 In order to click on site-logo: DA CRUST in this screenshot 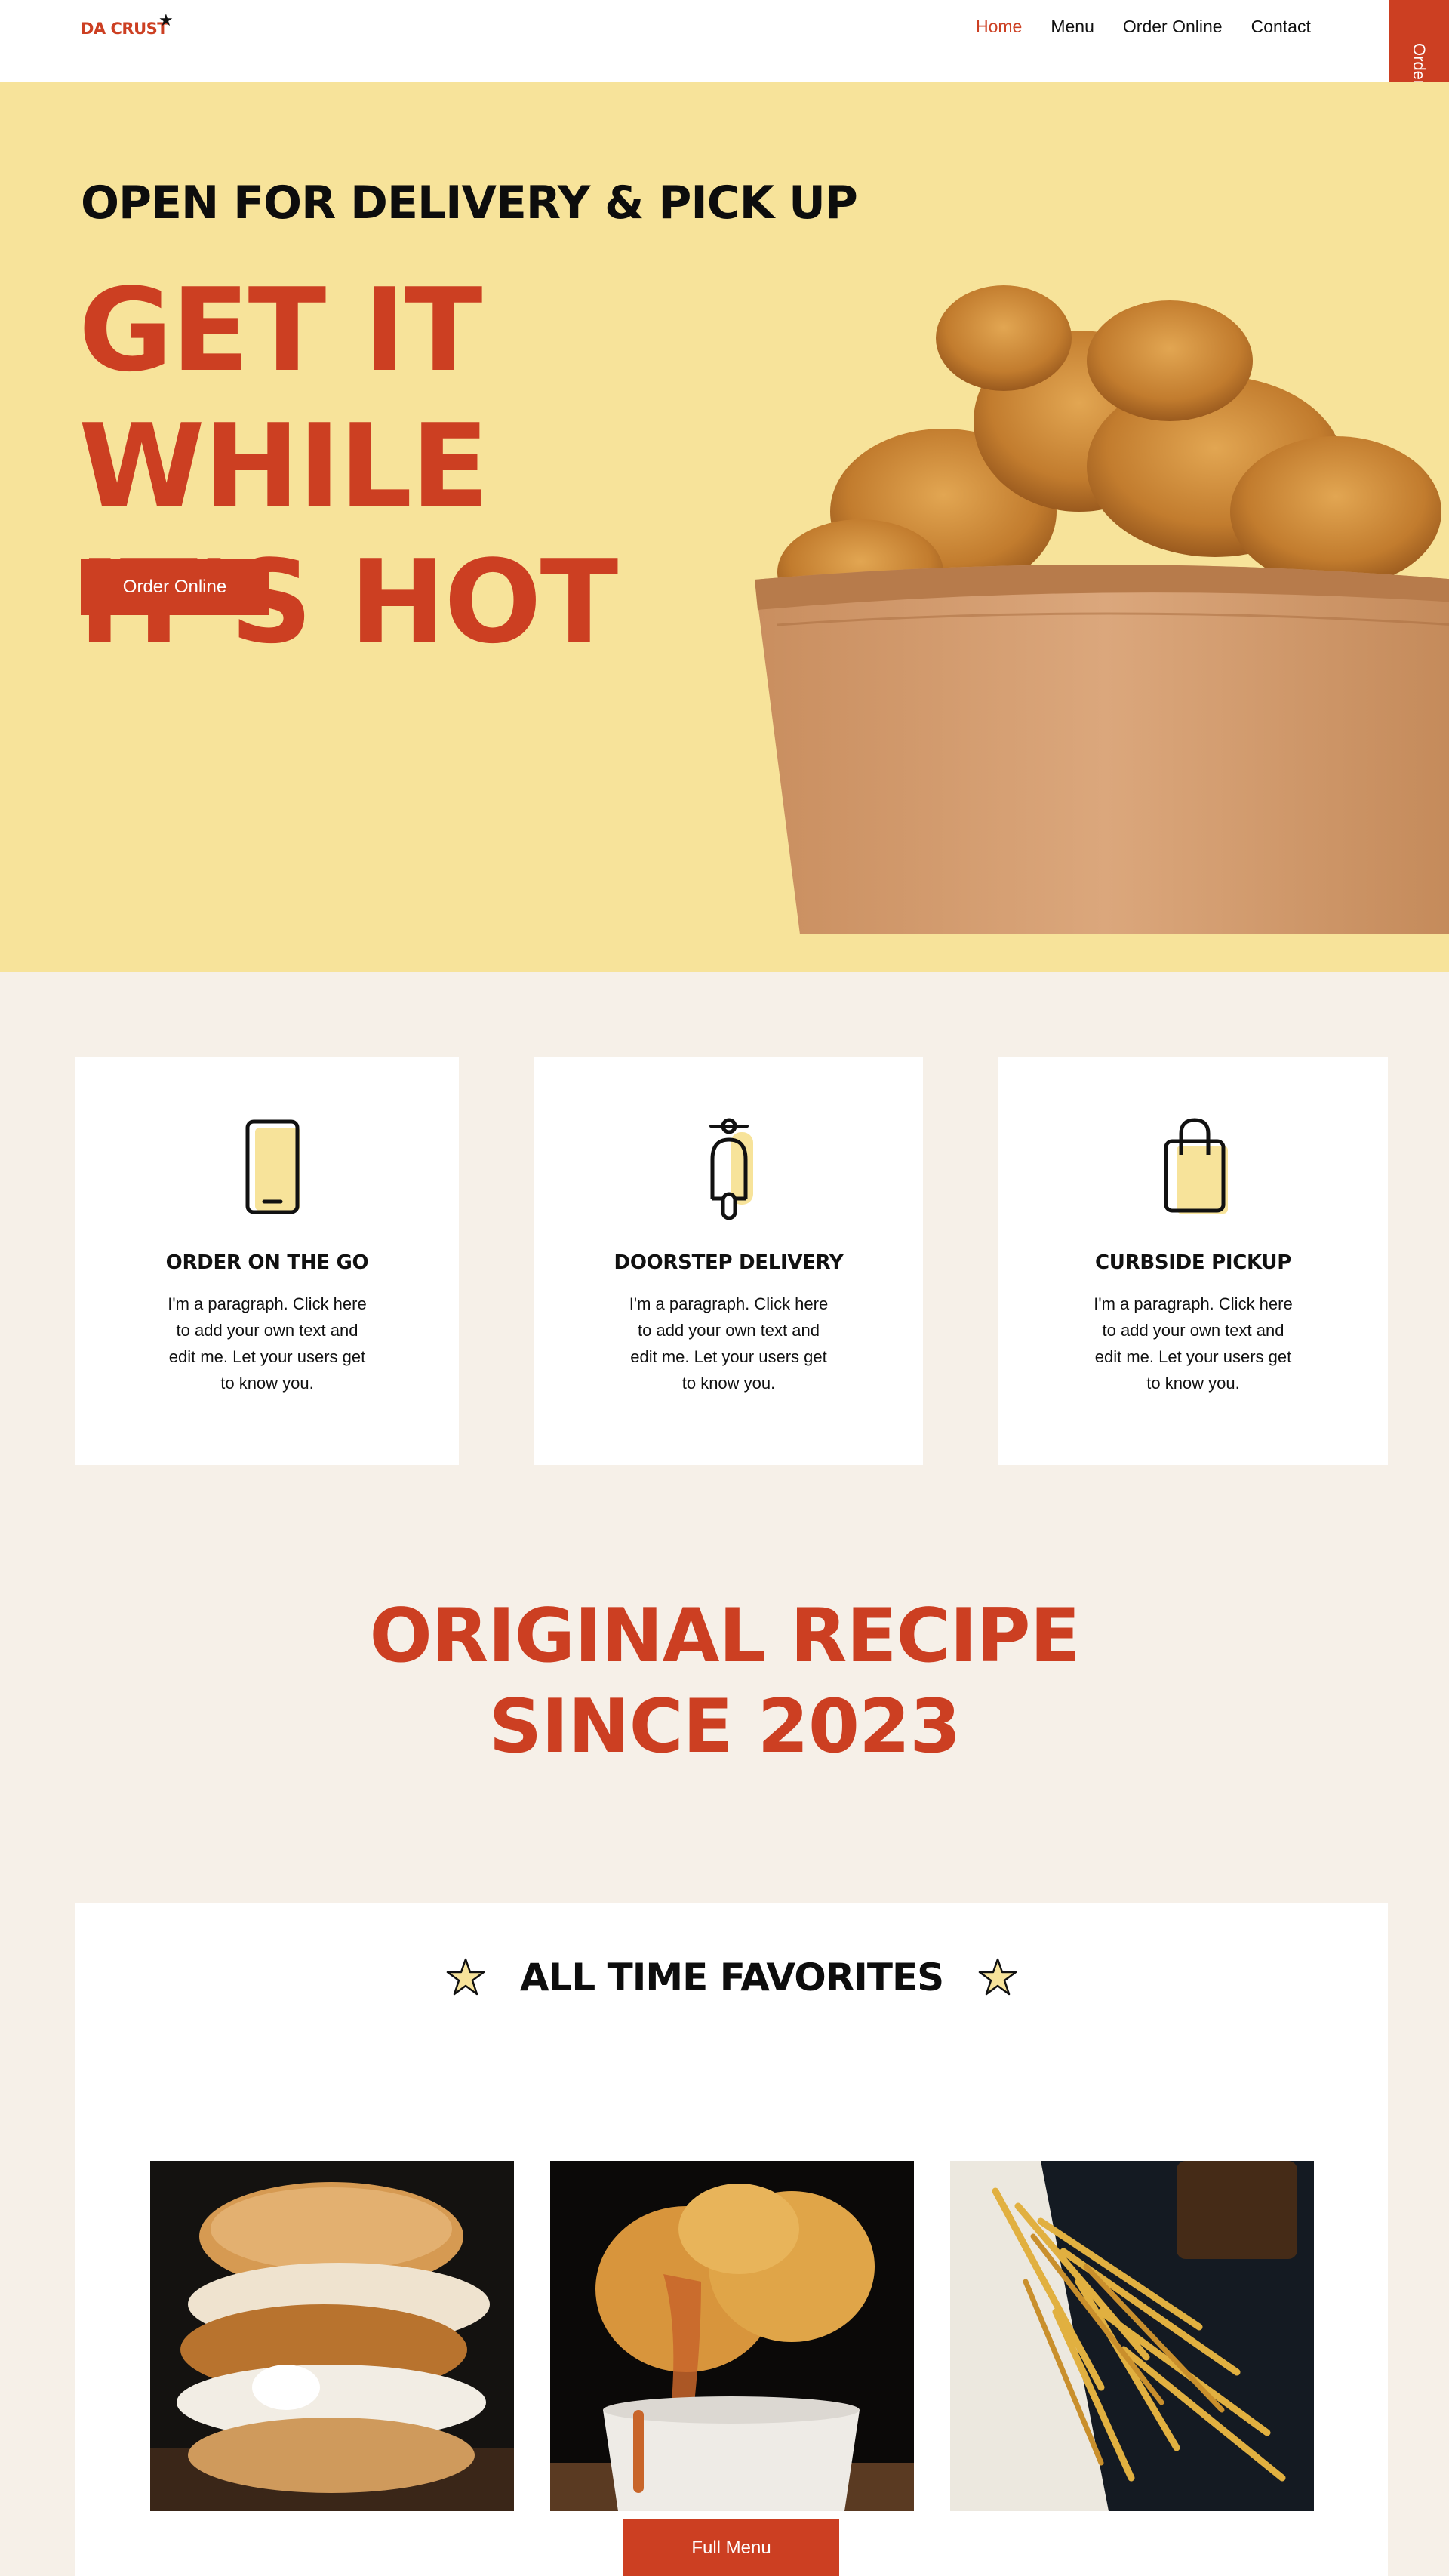, I will do `click(124, 29)`.